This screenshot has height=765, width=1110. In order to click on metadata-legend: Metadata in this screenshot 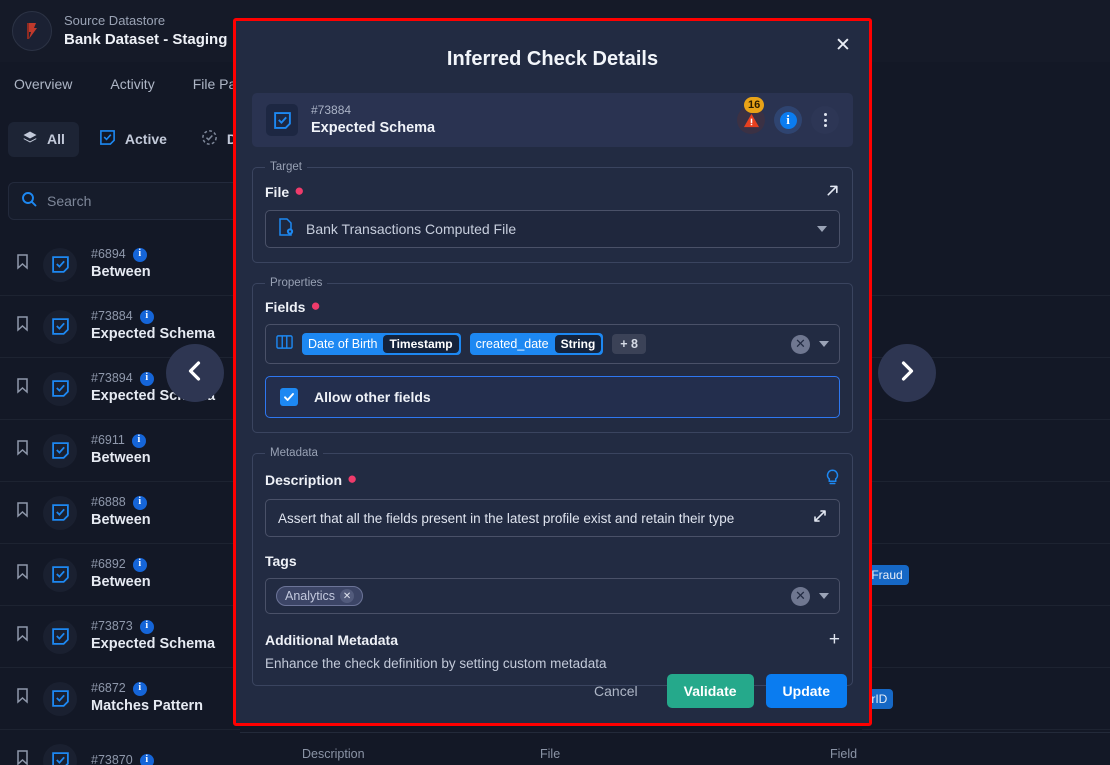, I will do `click(294, 453)`.